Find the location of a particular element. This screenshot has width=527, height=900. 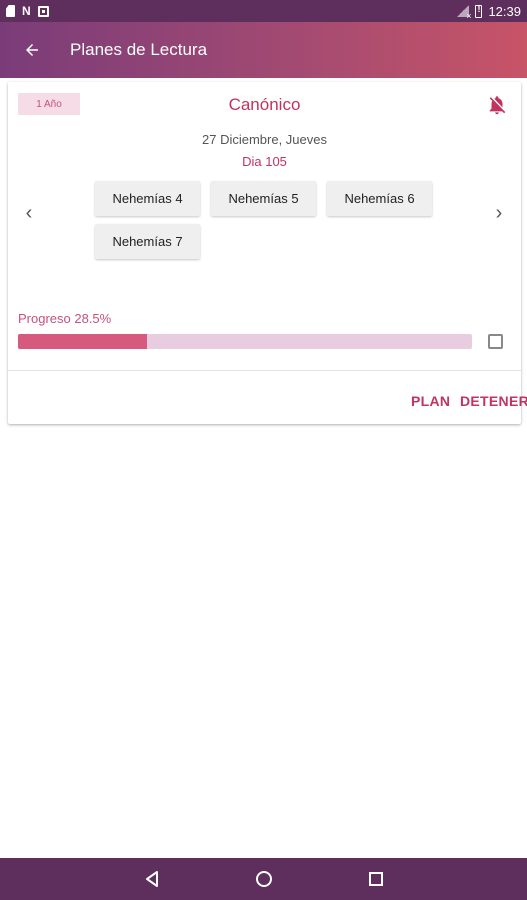

reminder-toggle-button is located at coordinates (497, 105).